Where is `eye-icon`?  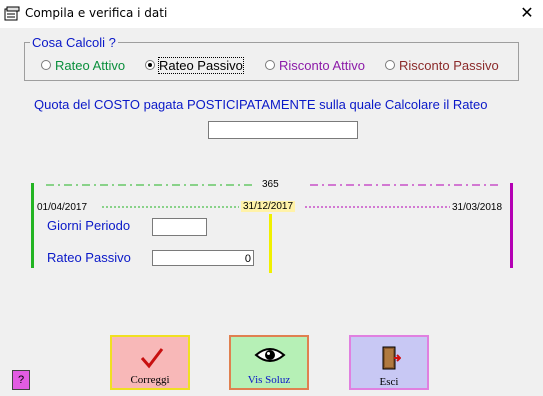
eye-icon is located at coordinates (270, 355).